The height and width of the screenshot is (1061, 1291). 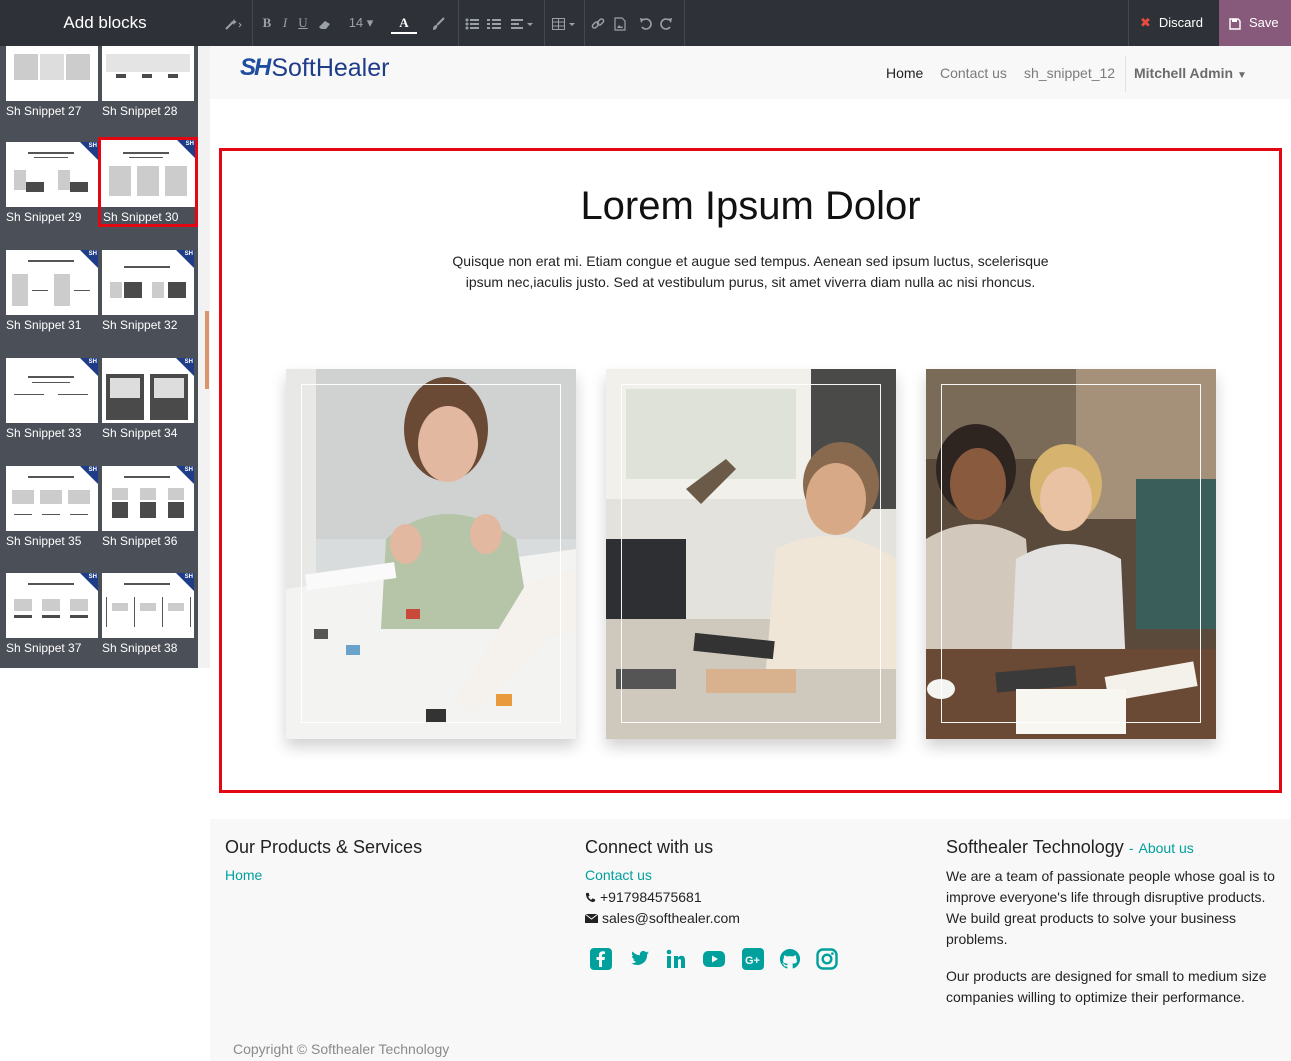 What do you see at coordinates (1190, 73) in the screenshot?
I see `user-menu: Mitchell Admin ▼` at bounding box center [1190, 73].